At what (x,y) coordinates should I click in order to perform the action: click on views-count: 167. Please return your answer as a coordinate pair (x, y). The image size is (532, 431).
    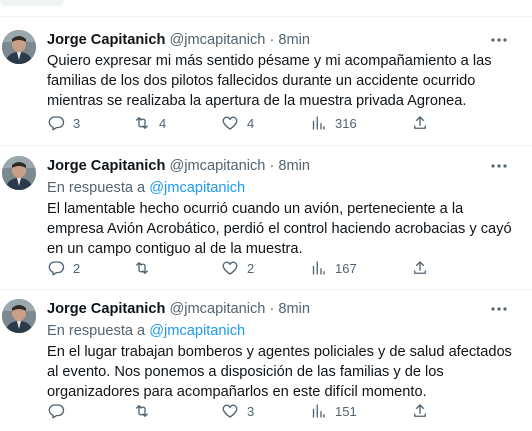
    Looking at the image, I should click on (346, 268).